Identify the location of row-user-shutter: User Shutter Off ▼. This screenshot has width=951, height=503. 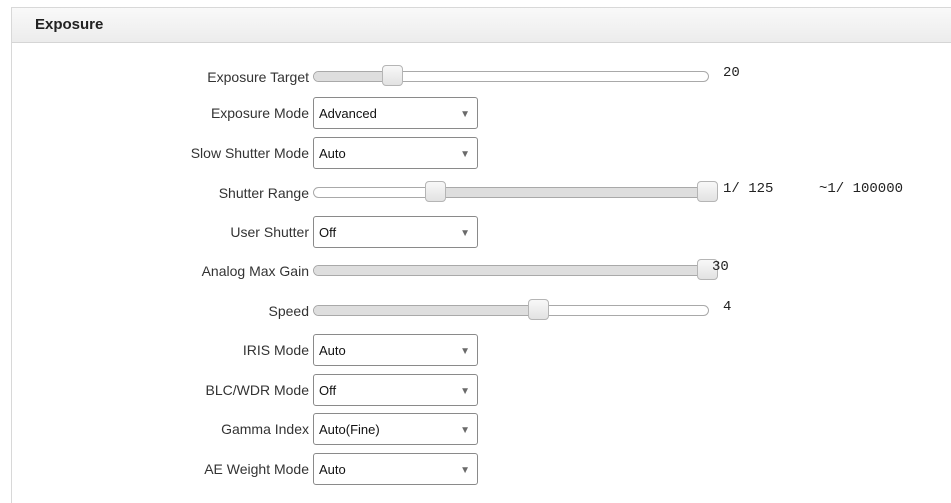
(481, 232).